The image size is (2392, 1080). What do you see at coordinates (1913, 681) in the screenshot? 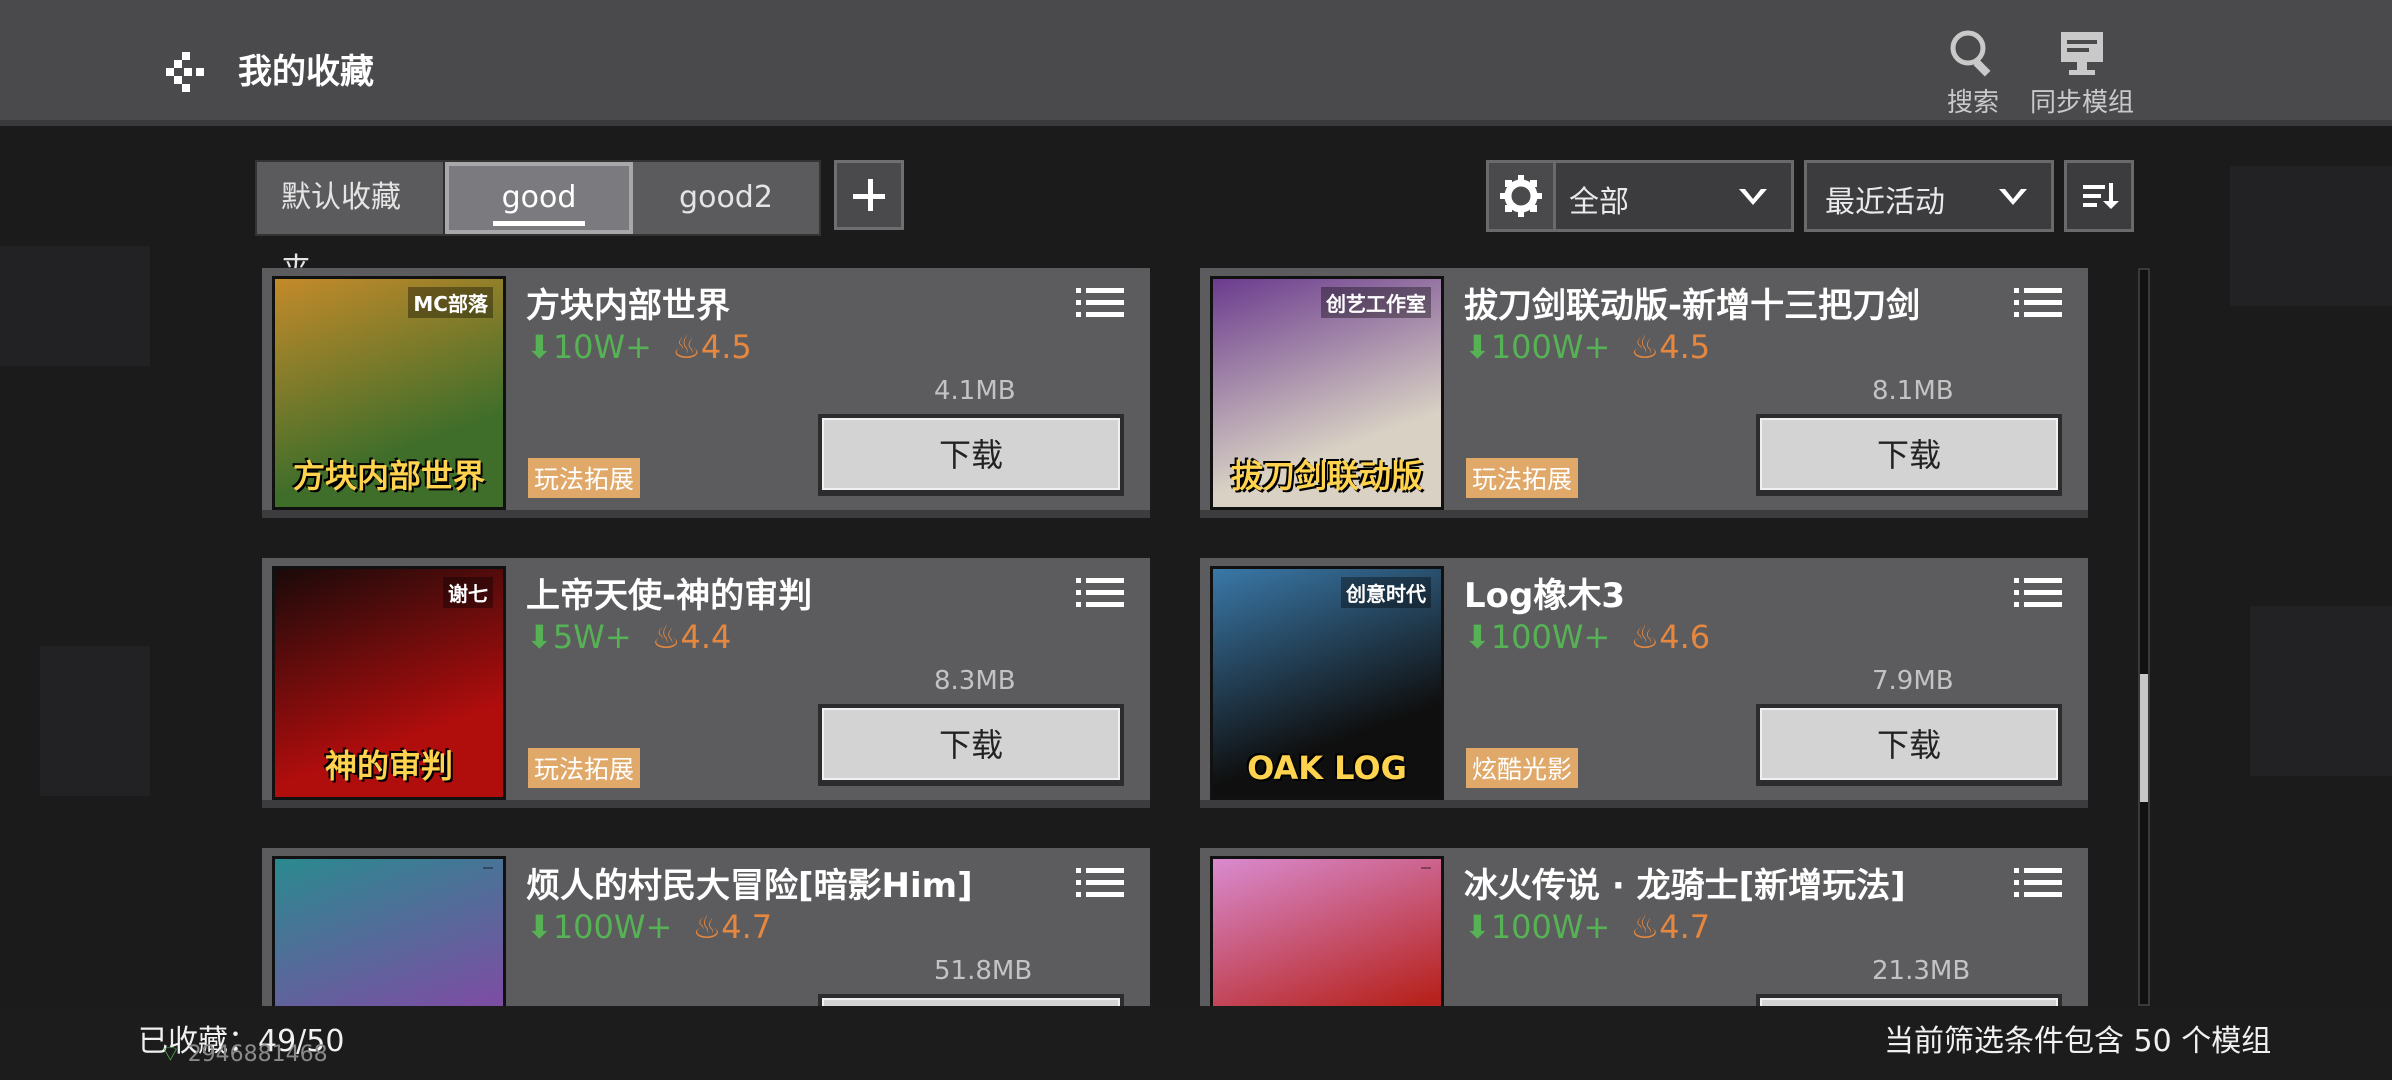
I see `file-size: 7.9MB` at bounding box center [1913, 681].